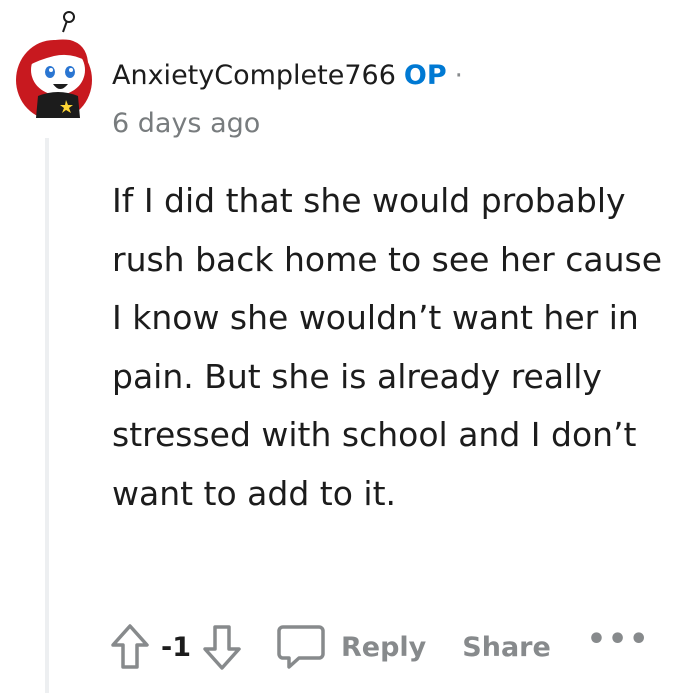 The height and width of the screenshot is (693, 700). What do you see at coordinates (506, 647) in the screenshot?
I see `share-button: Share` at bounding box center [506, 647].